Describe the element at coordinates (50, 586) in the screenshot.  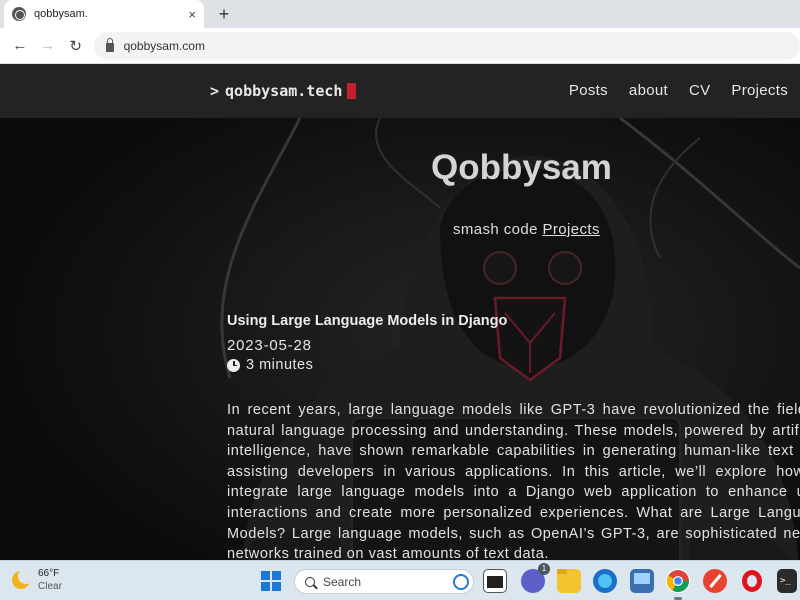
I see `weather-condition: Clear` at that location.